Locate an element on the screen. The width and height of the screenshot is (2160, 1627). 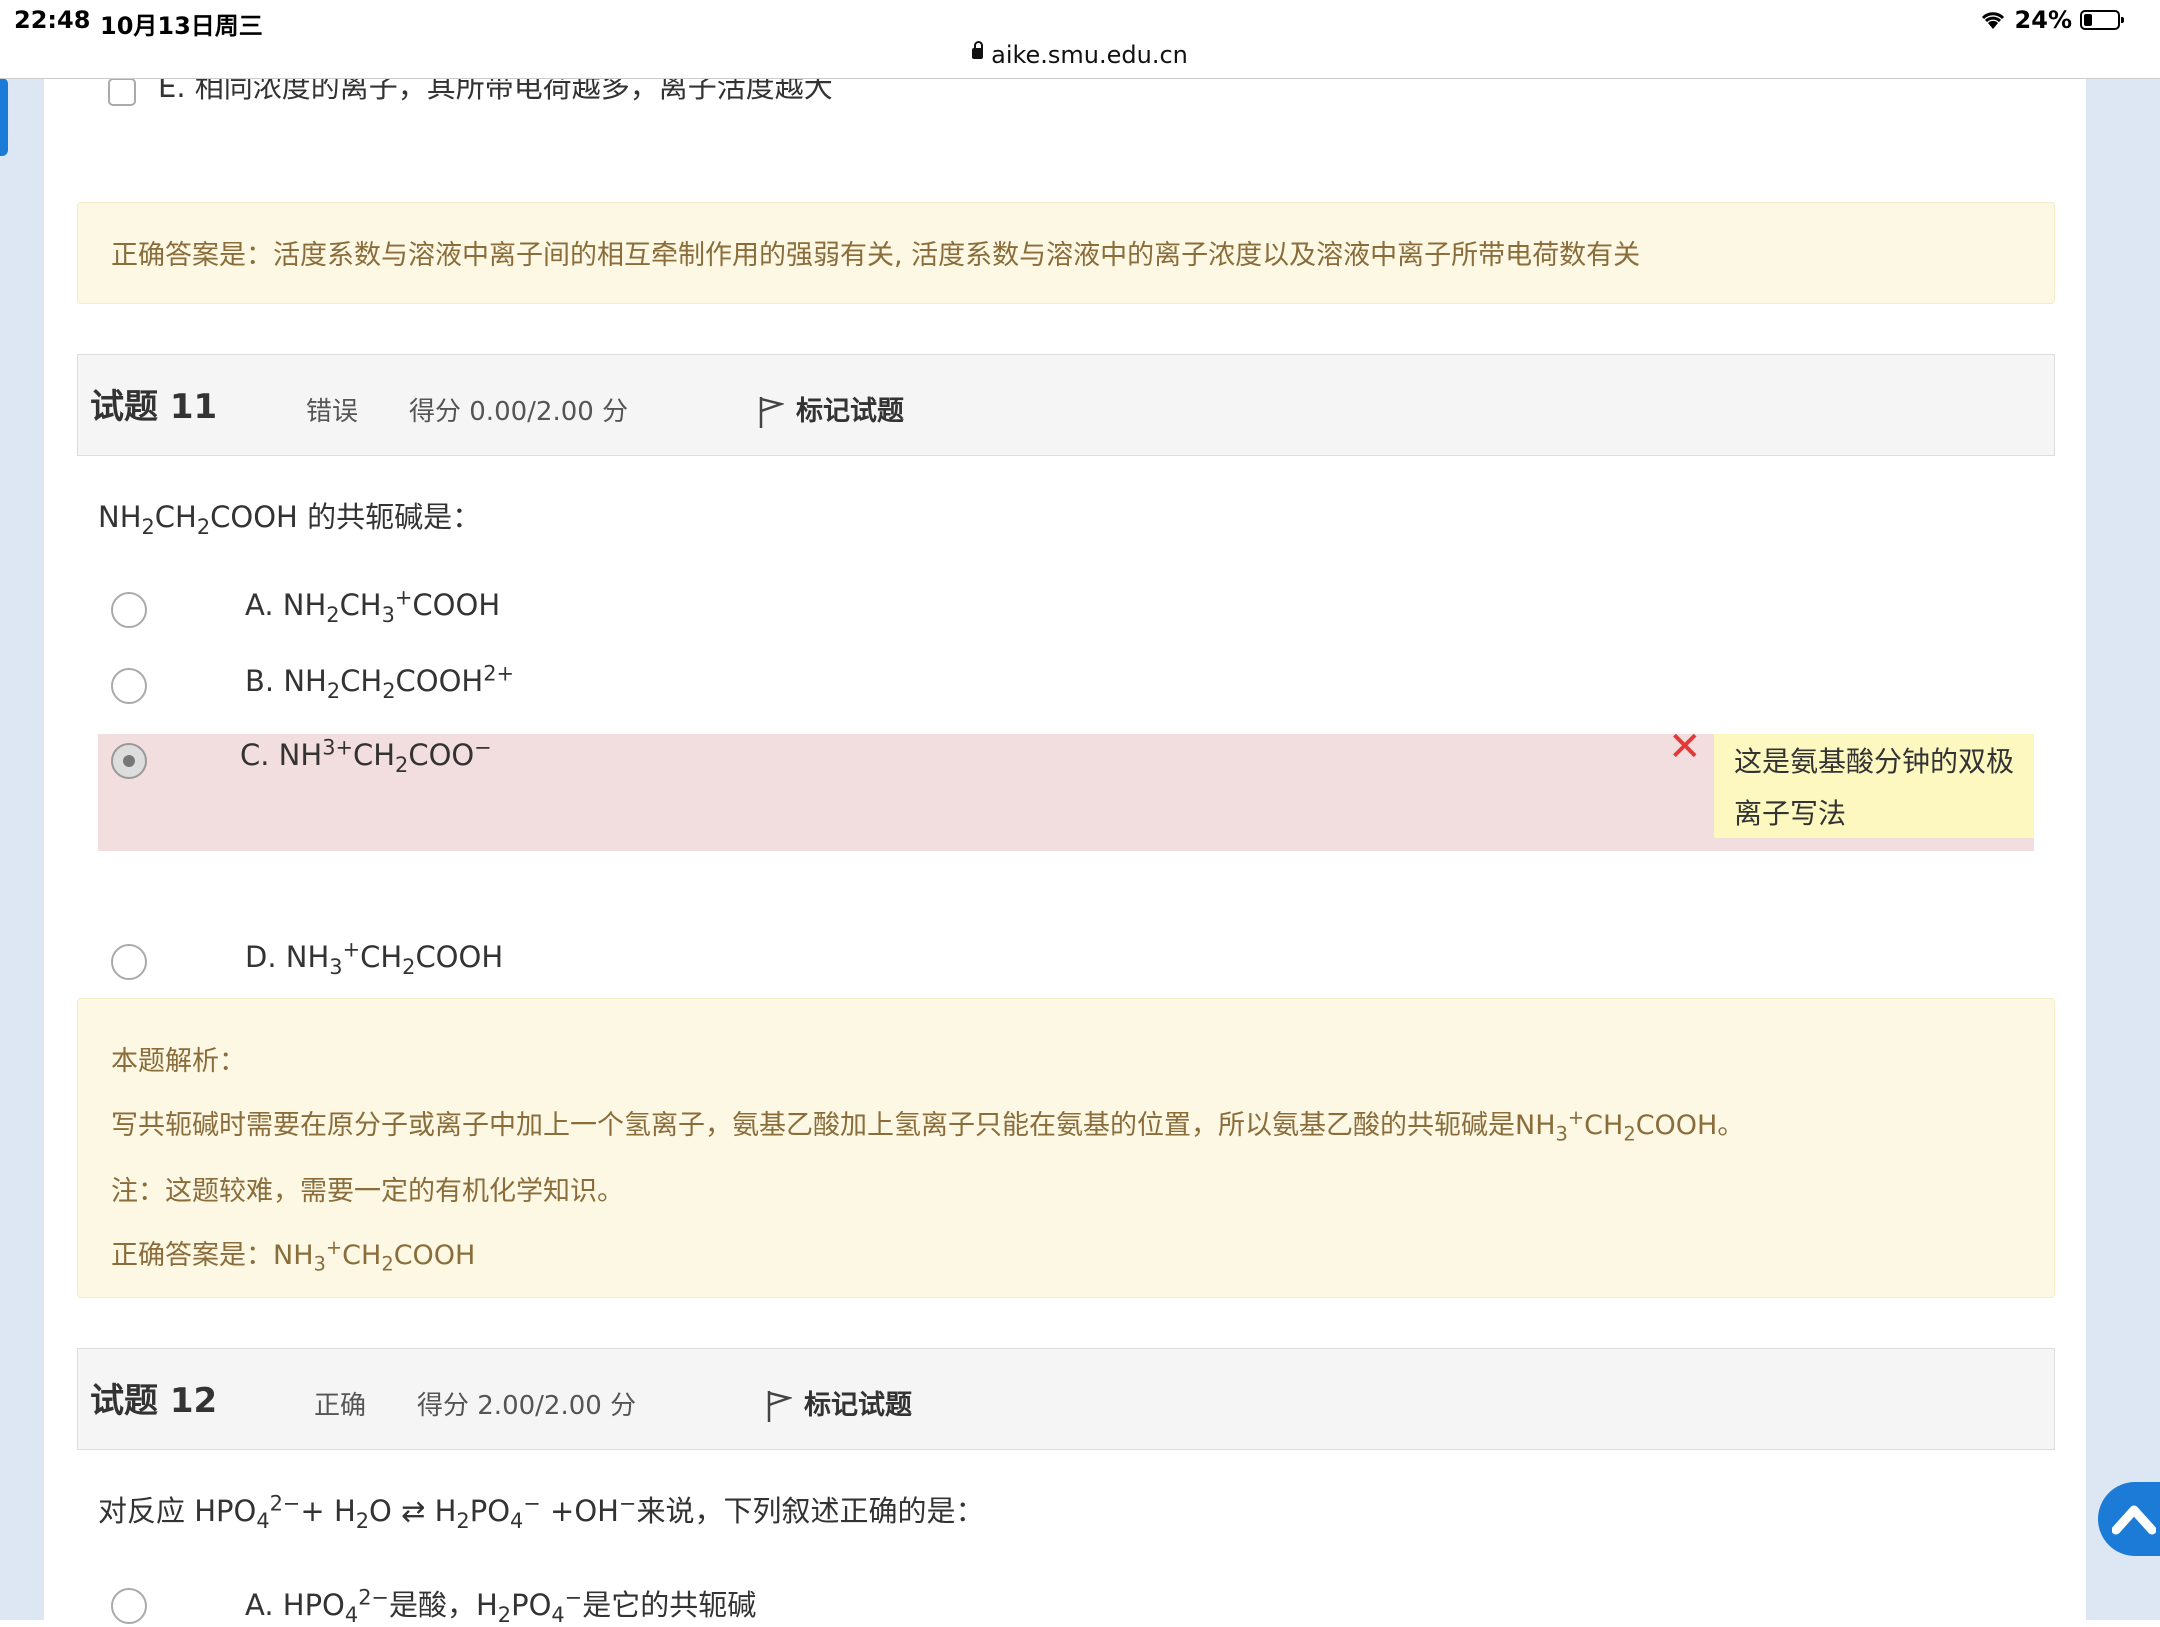
option-b-radio is located at coordinates (129, 686).